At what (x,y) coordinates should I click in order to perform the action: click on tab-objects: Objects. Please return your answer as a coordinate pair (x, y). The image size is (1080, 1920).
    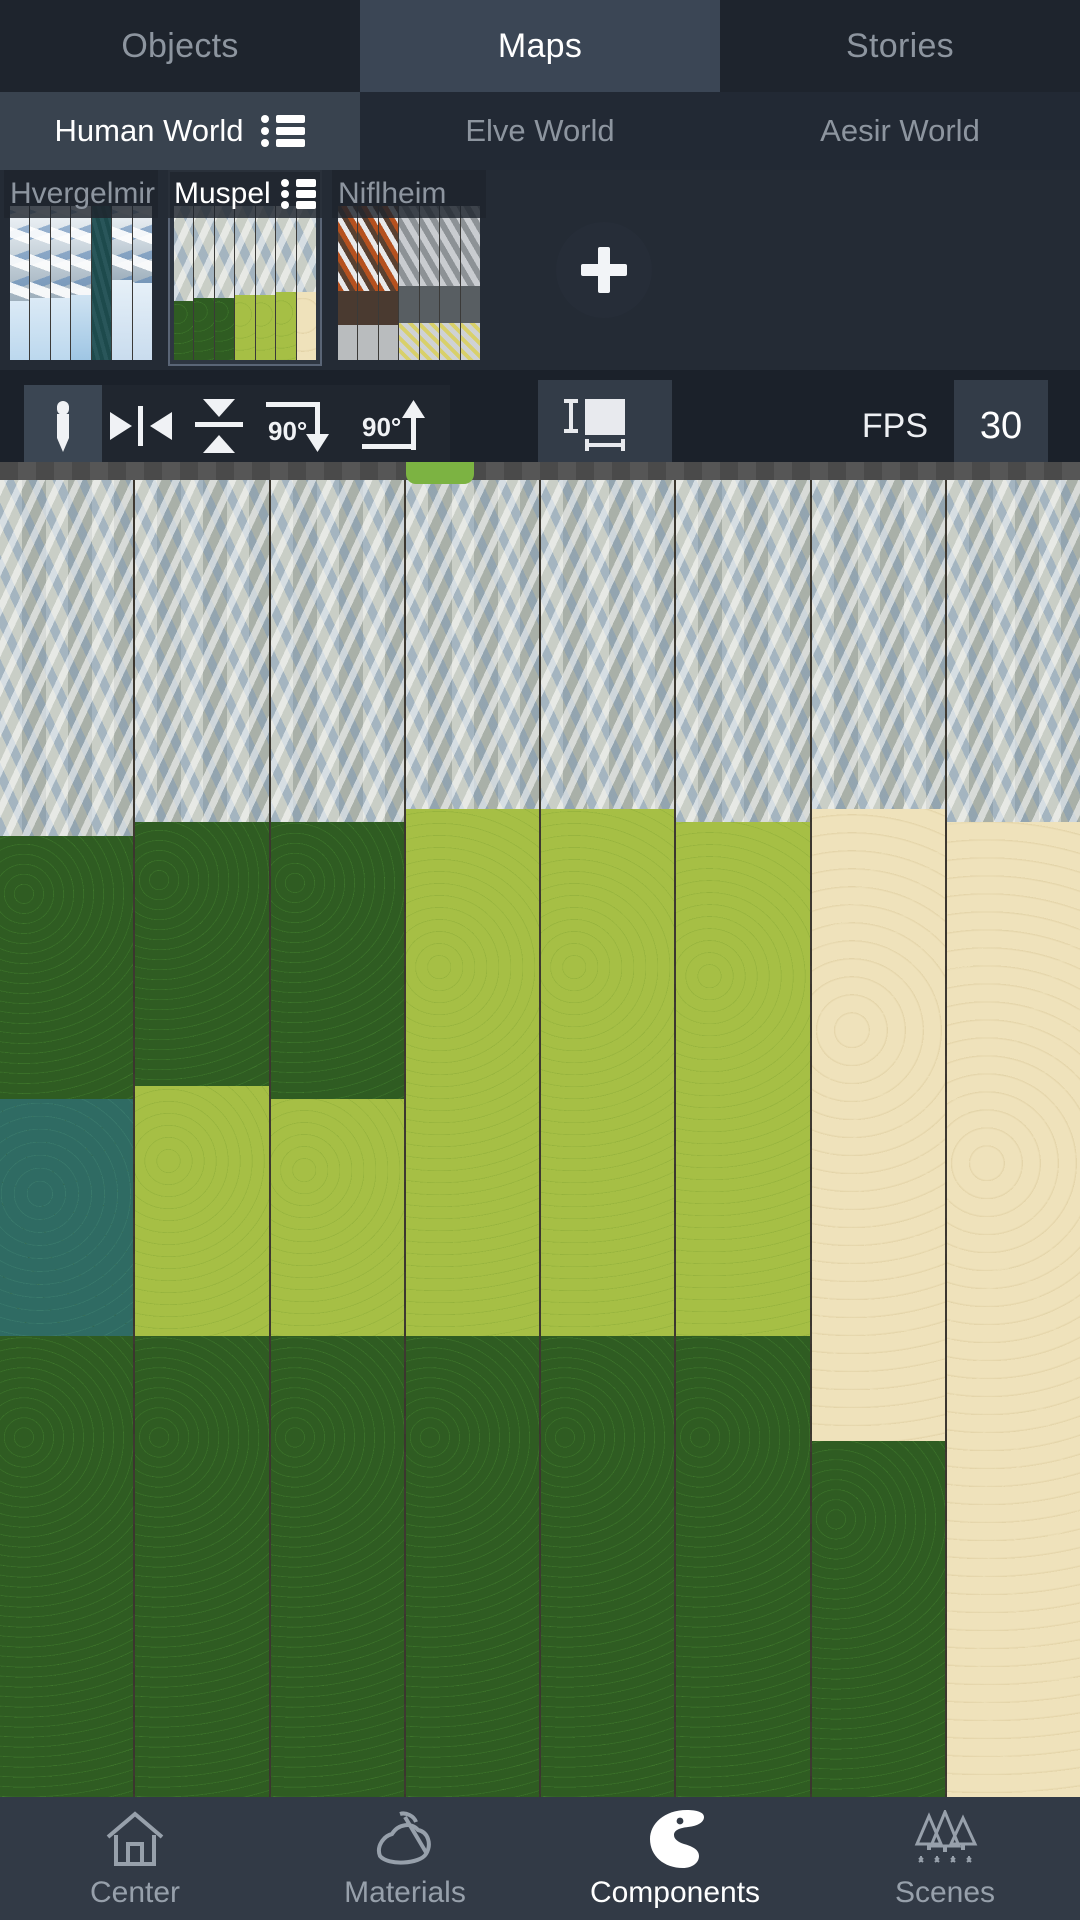
    Looking at the image, I should click on (180, 46).